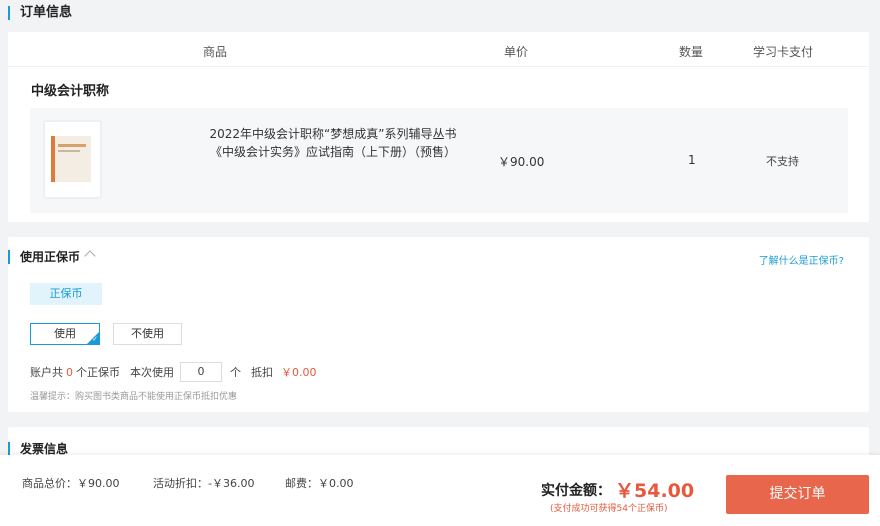 The image size is (880, 526). Describe the element at coordinates (69, 372) in the screenshot. I see `account-coin-count: 0` at that location.